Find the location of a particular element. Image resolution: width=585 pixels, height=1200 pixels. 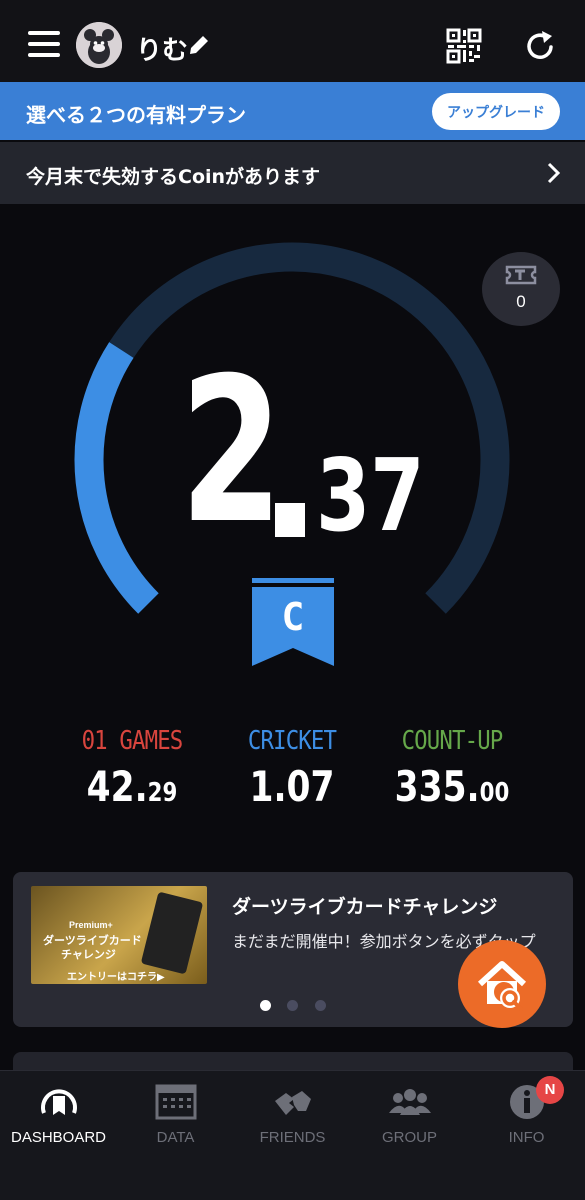

rating-decimal-point is located at coordinates (290, 520).